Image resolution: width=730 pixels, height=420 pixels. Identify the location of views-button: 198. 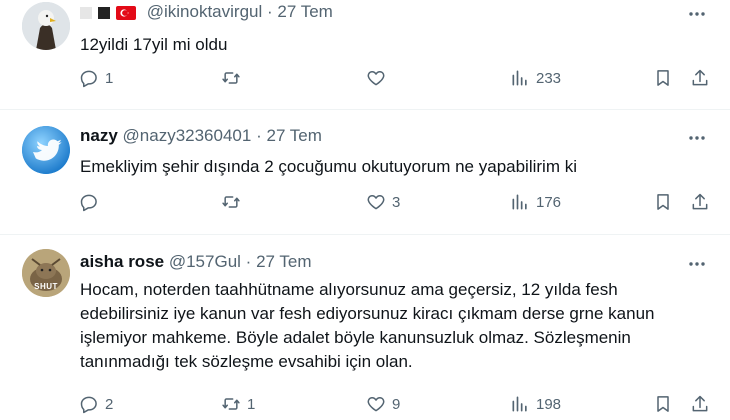
(535, 404).